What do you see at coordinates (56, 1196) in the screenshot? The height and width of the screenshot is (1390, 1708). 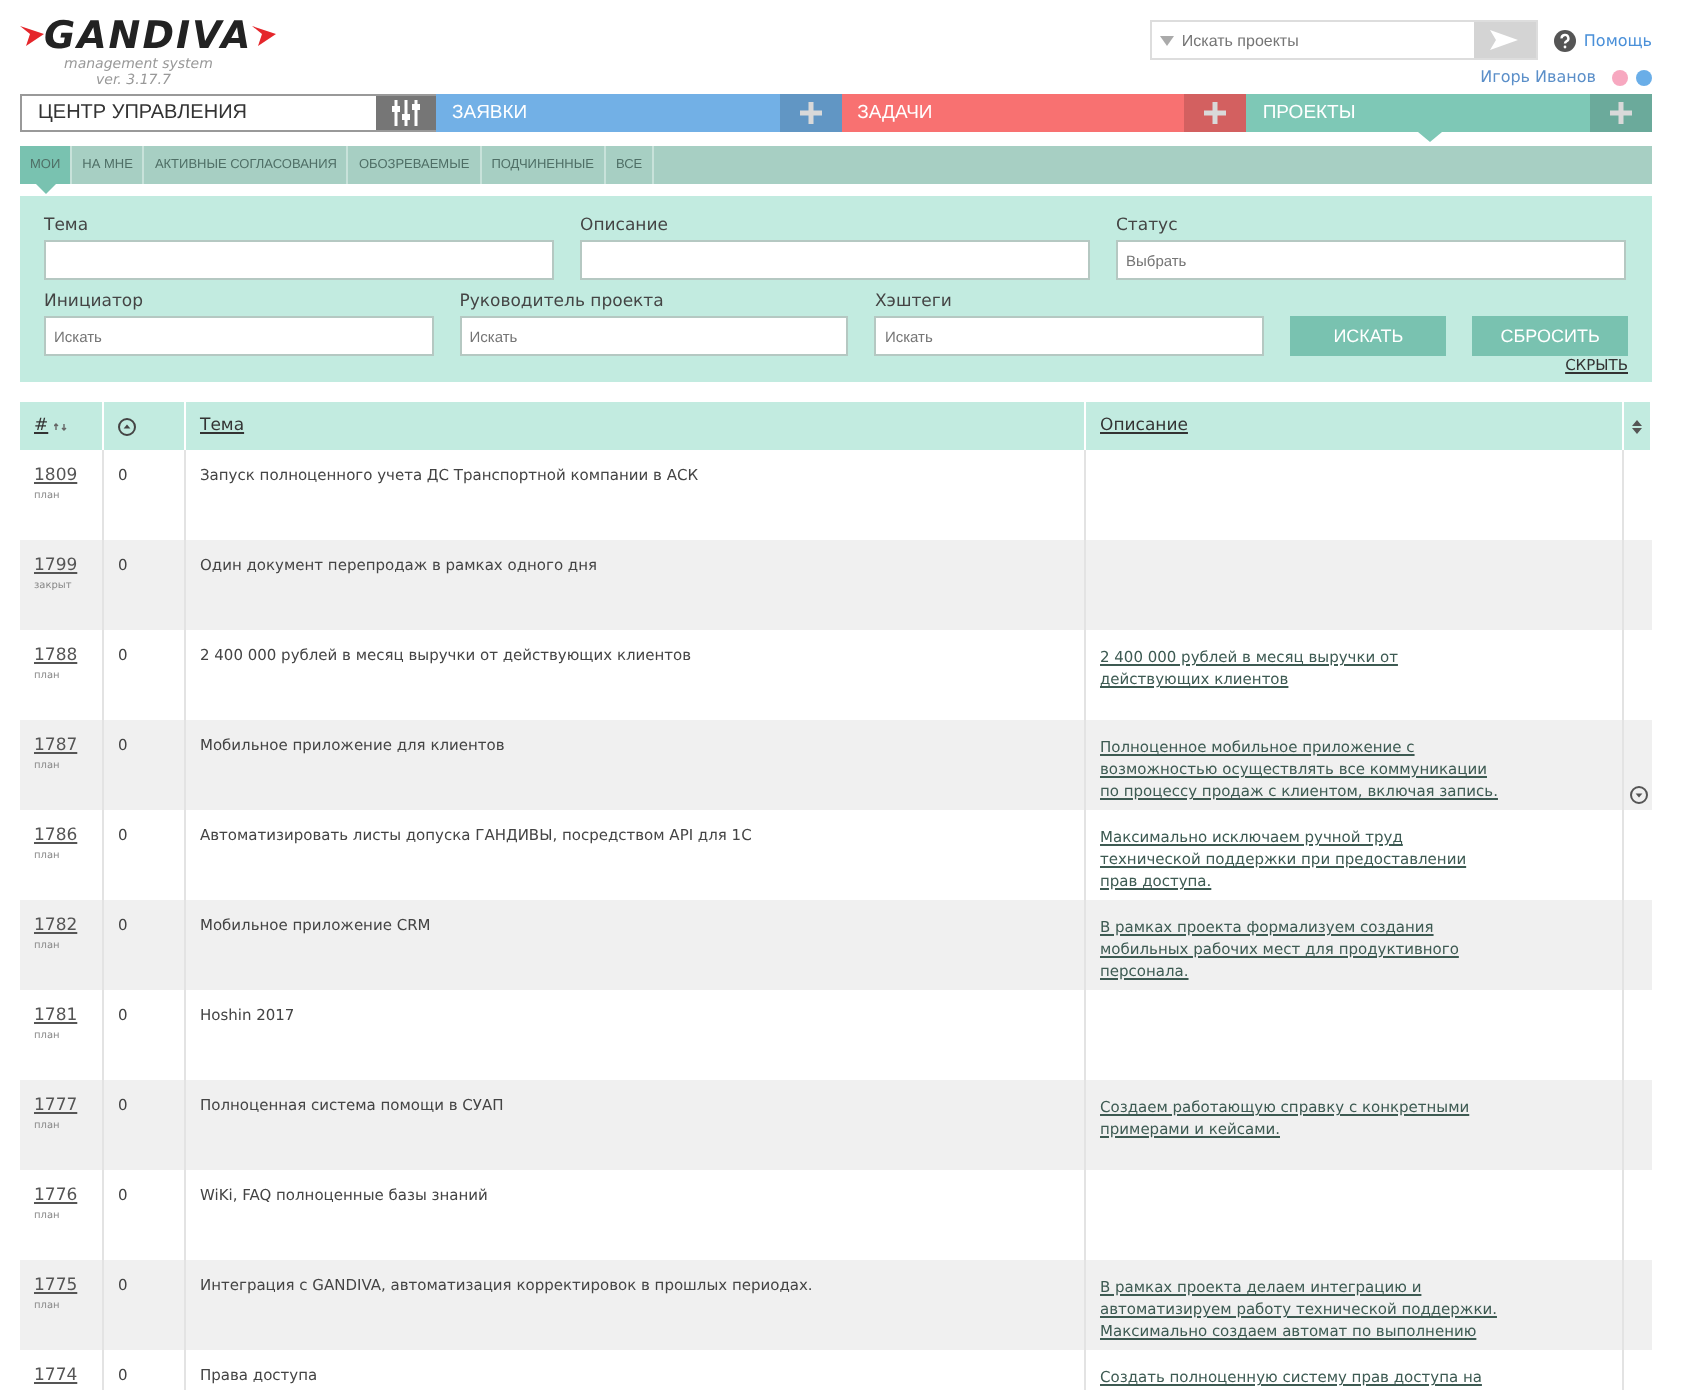 I see `project-id-link: 1776` at bounding box center [56, 1196].